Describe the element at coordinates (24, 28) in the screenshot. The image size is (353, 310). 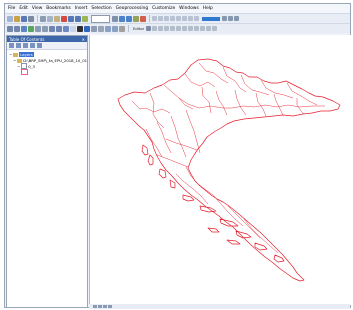
I see `pan-icon` at that location.